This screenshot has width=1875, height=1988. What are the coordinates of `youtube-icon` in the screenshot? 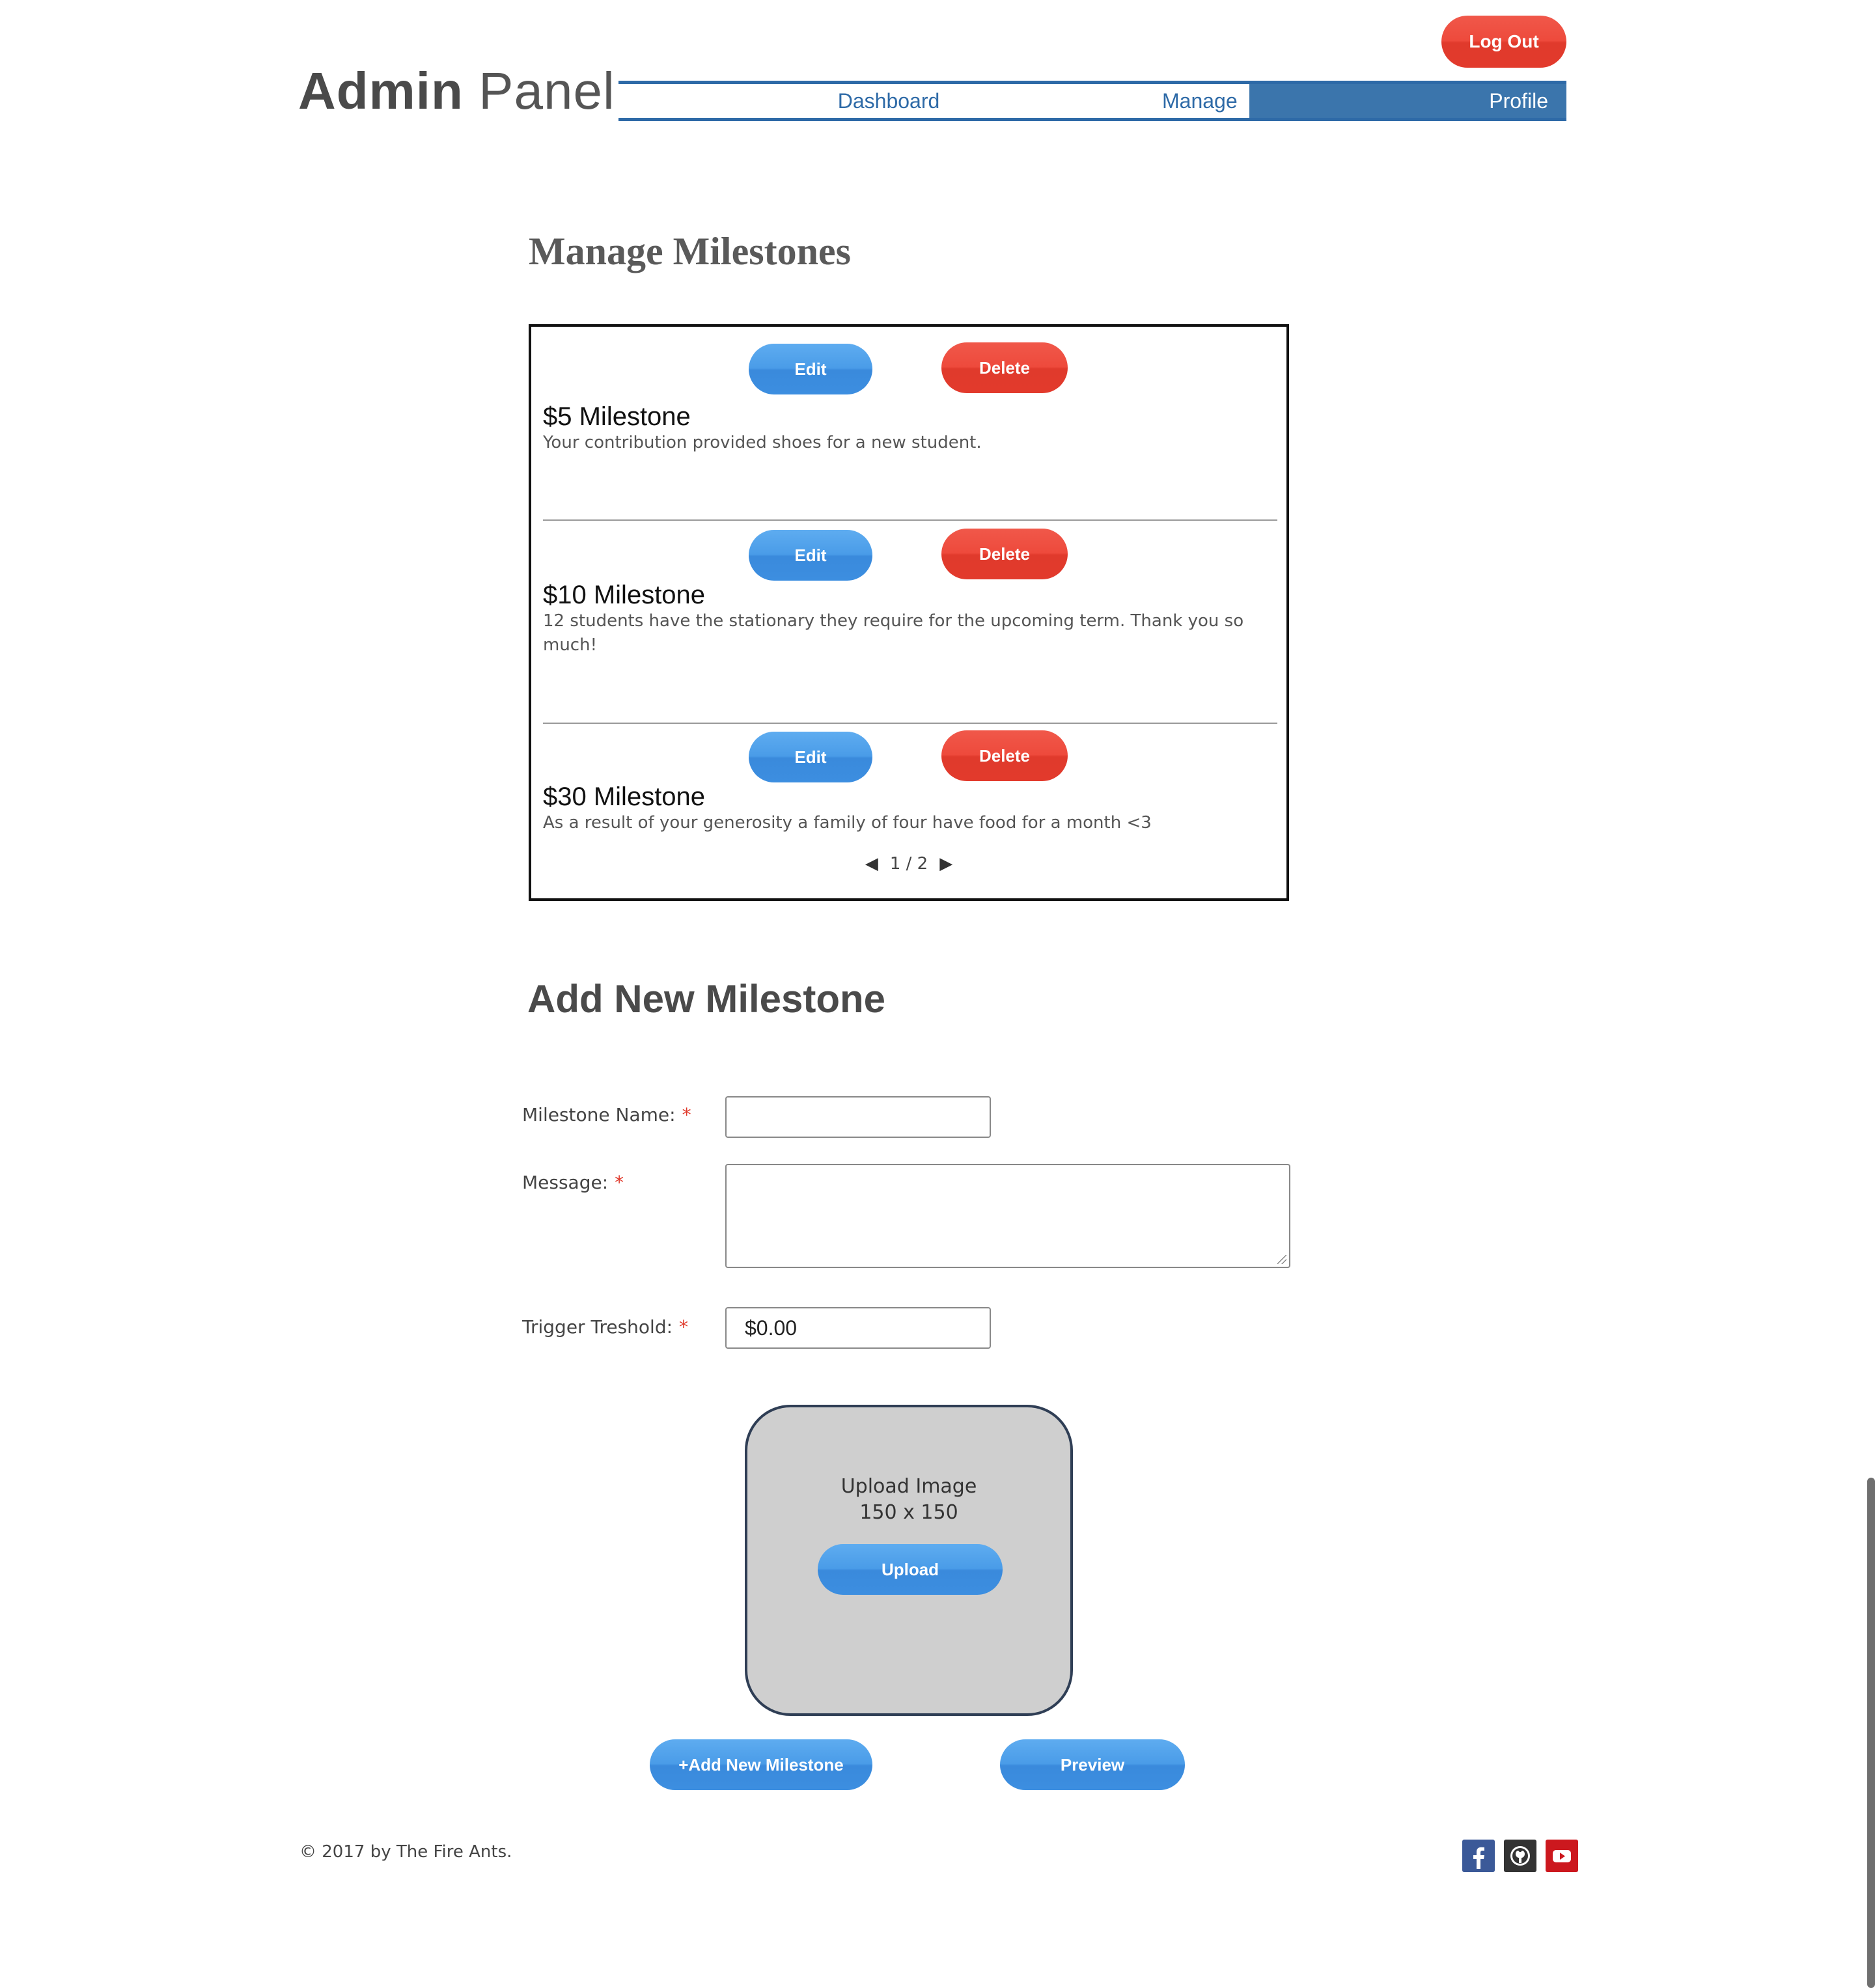 It's located at (1562, 1856).